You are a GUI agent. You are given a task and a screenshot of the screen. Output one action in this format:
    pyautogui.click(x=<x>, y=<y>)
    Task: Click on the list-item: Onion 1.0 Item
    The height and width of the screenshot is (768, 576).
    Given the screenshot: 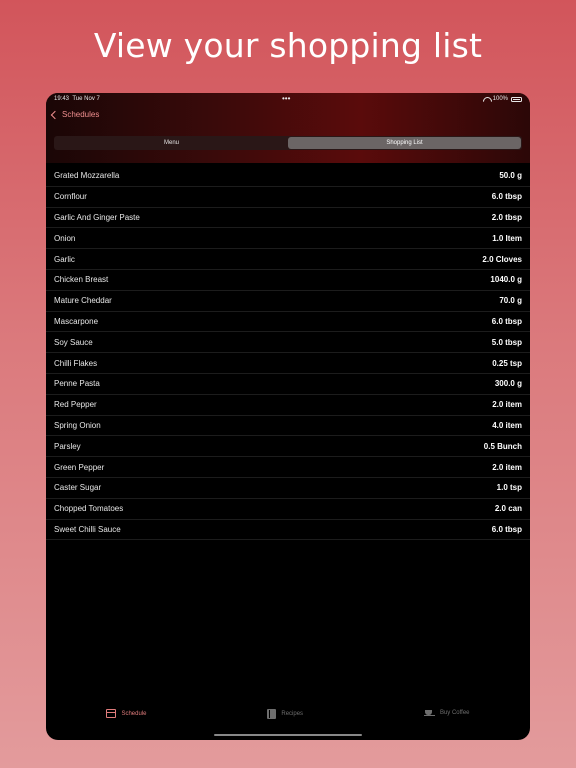 What is the action you would take?
    pyautogui.click(x=288, y=239)
    